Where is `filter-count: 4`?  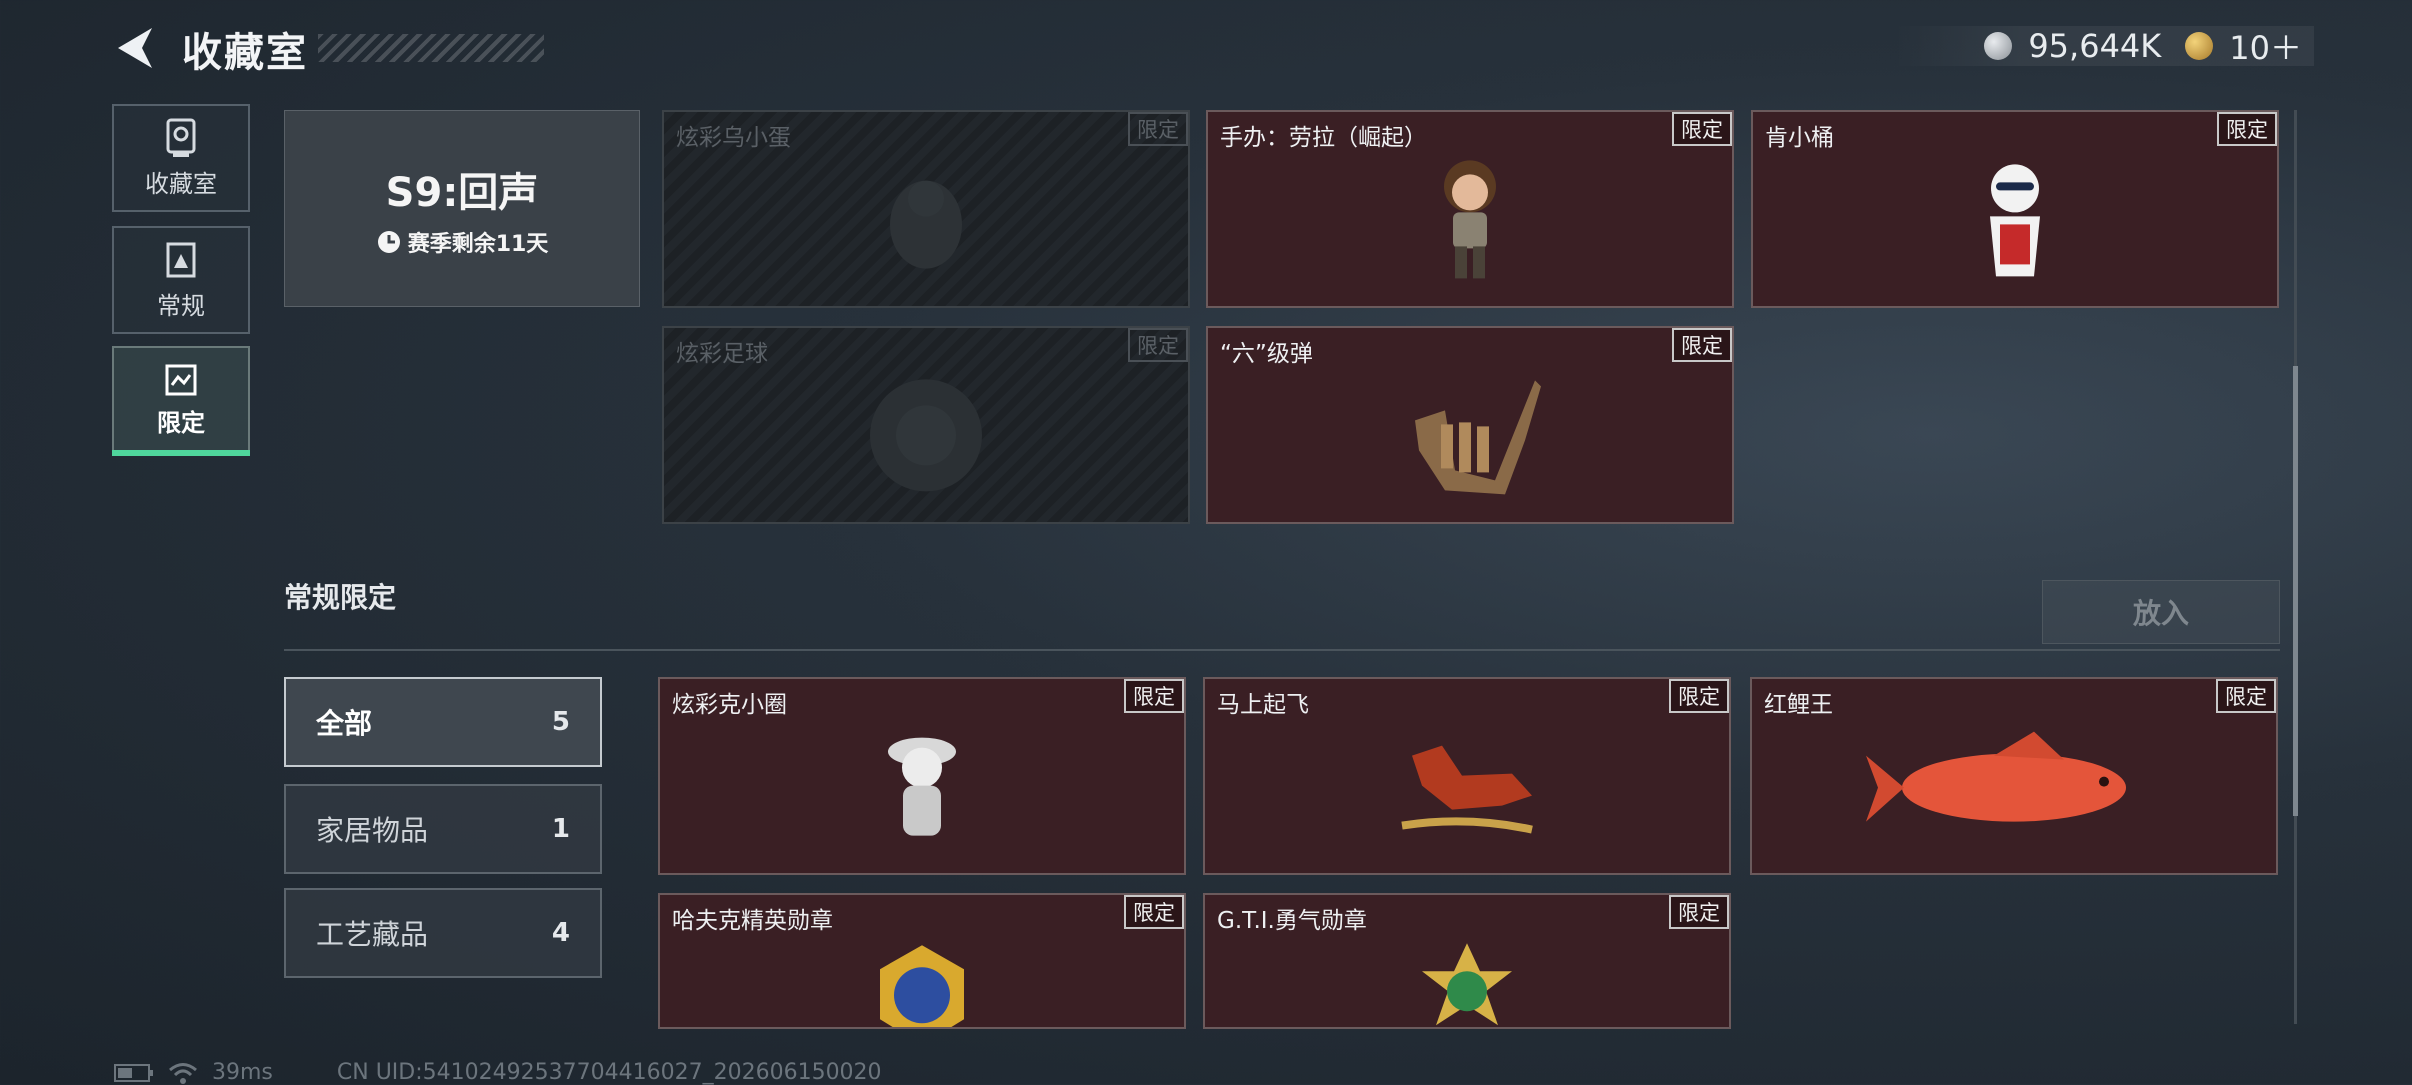 filter-count: 4 is located at coordinates (560, 933).